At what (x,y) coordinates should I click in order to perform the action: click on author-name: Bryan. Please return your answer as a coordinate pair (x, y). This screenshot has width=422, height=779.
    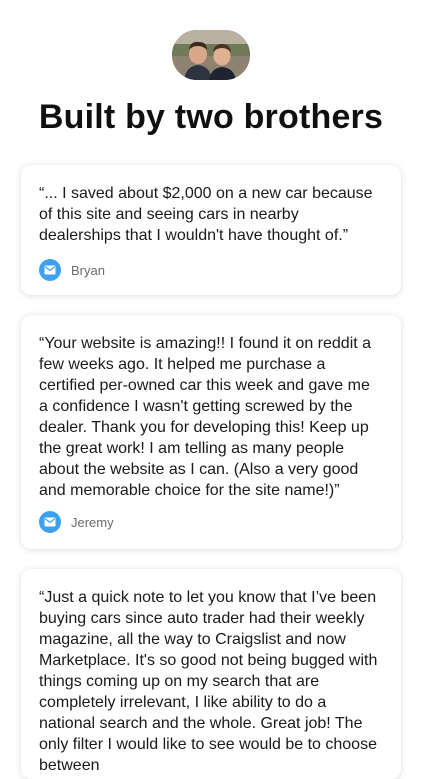
    Looking at the image, I should click on (88, 270).